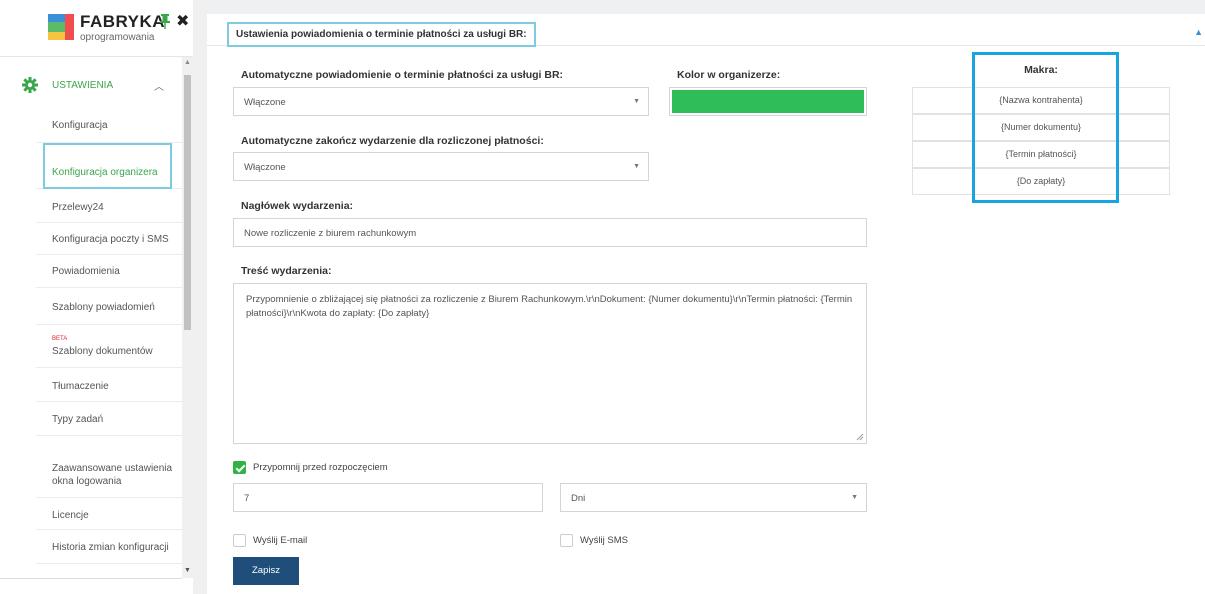  Describe the element at coordinates (83, 85) in the screenshot. I see `sidebar-section-label: USTAWIENIA` at that location.